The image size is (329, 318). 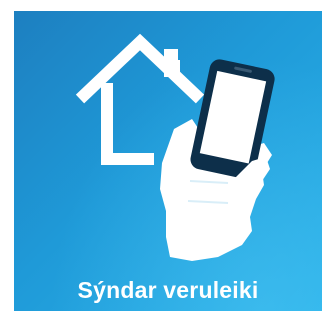 What do you see at coordinates (171, 63) in the screenshot?
I see `chimney-icon` at bounding box center [171, 63].